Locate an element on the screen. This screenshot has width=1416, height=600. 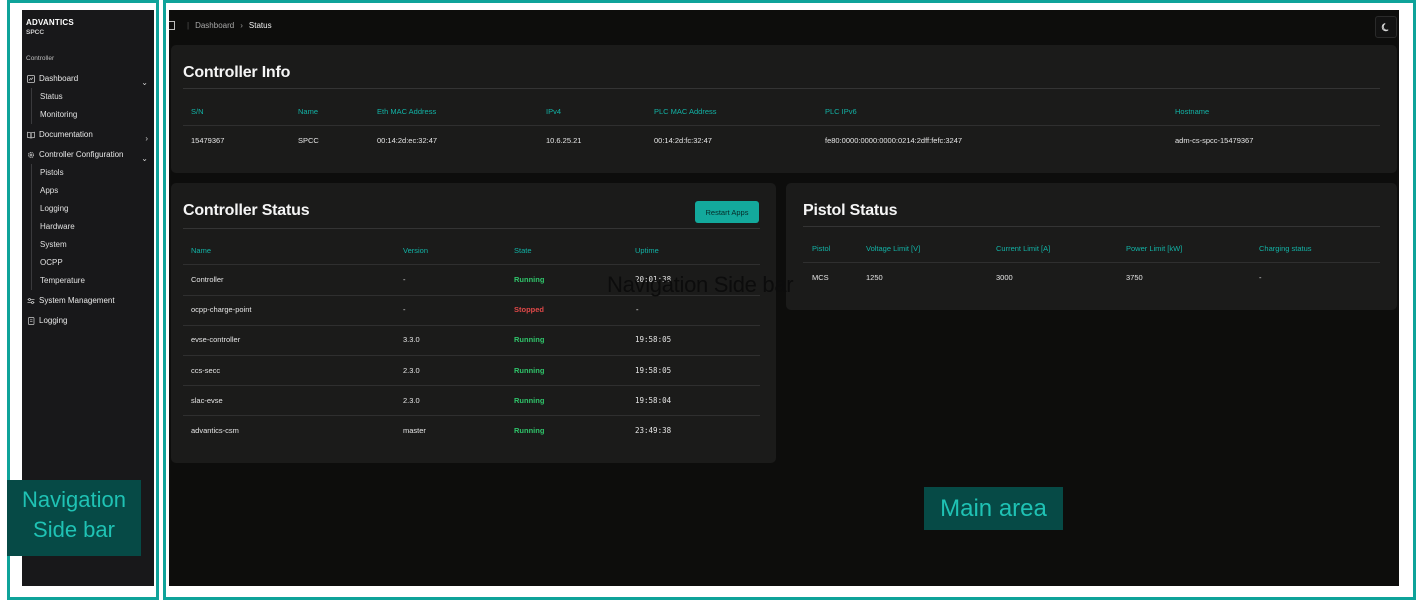
brand: ADVANTICS SPCC is located at coordinates (50, 27).